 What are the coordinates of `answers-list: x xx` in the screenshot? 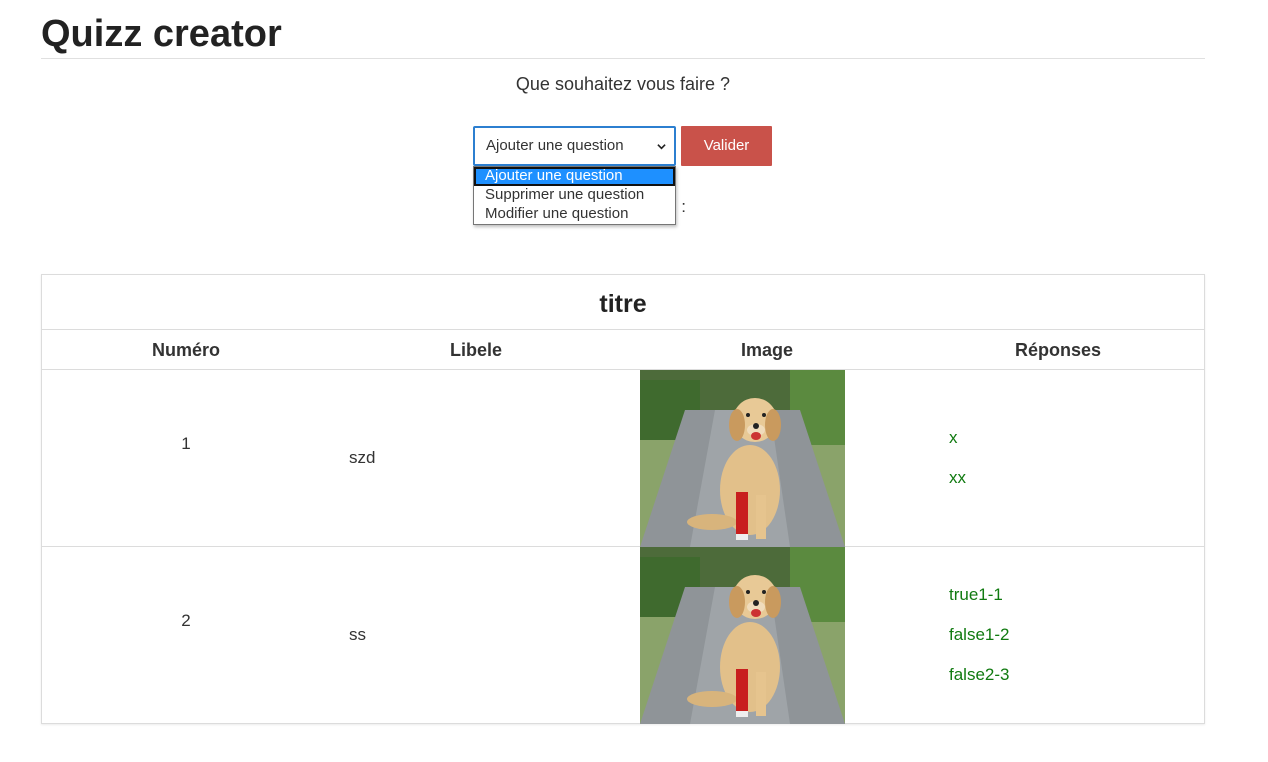 It's located at (957, 468).